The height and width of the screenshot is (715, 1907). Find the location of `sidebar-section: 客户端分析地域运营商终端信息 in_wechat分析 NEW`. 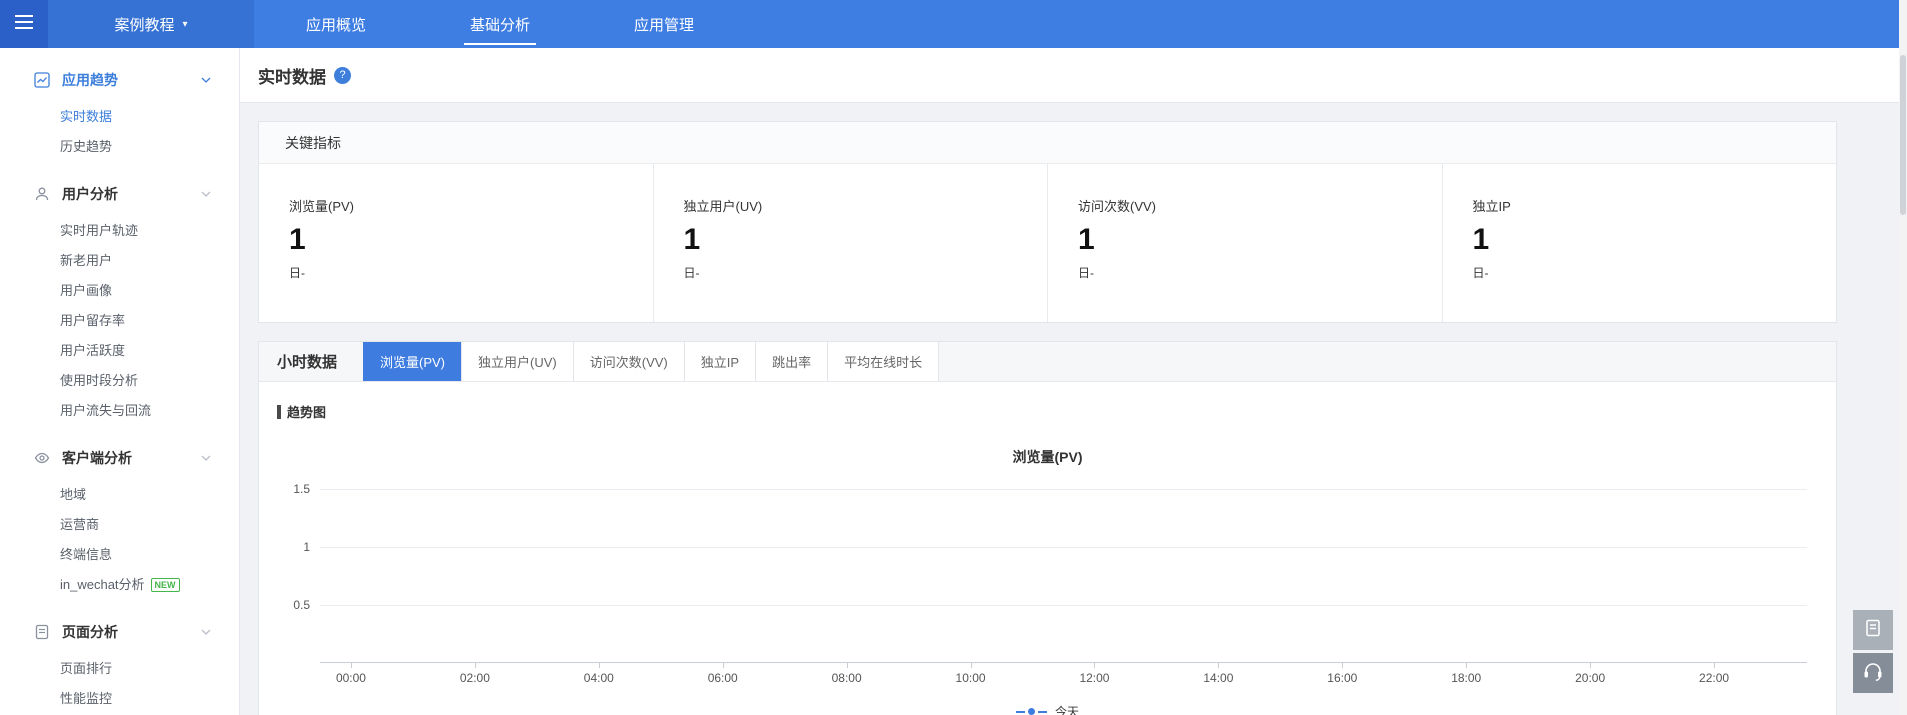

sidebar-section: 客户端分析地域运营商终端信息 in_wechat分析 NEW is located at coordinates (119, 518).